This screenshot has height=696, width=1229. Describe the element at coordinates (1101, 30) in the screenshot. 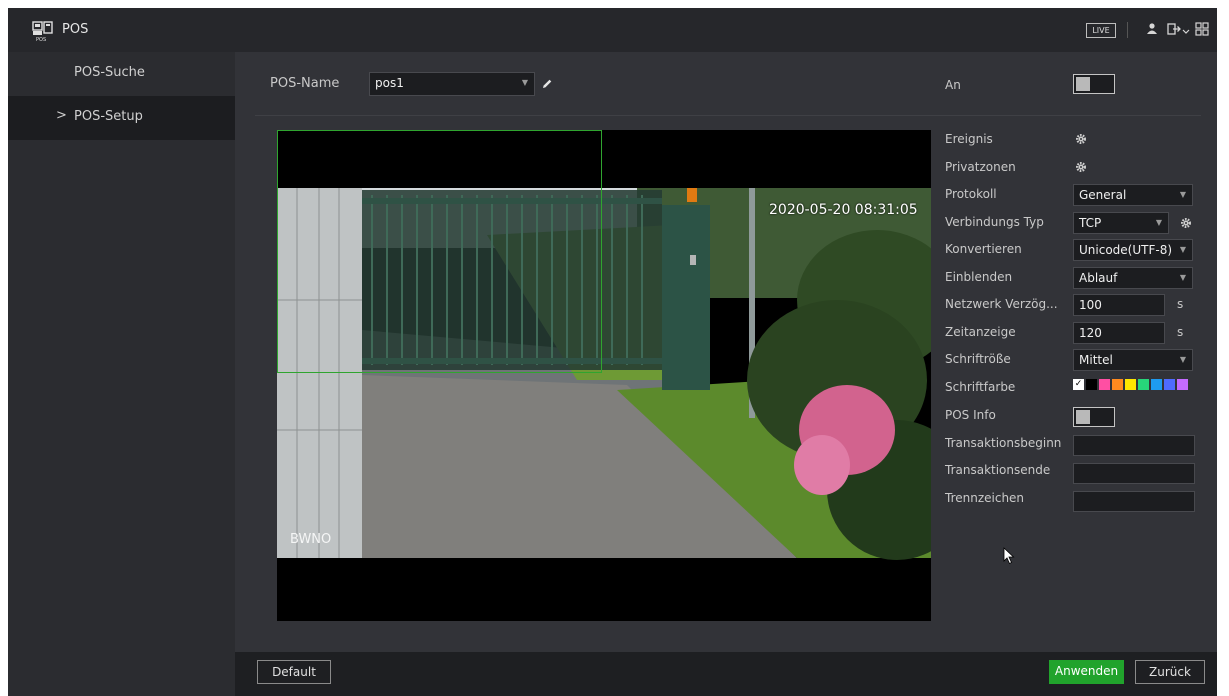

I see `live-button: LIVE` at that location.